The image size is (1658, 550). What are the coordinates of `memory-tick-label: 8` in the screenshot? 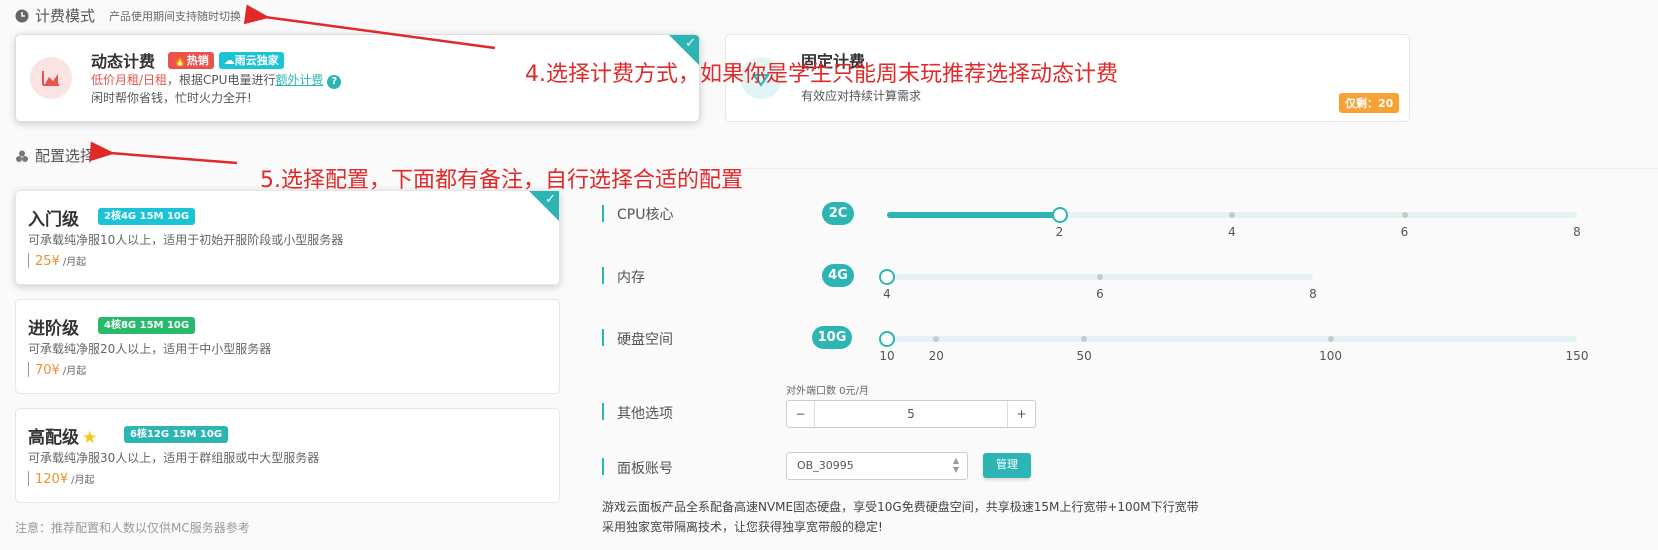 It's located at (1313, 294).